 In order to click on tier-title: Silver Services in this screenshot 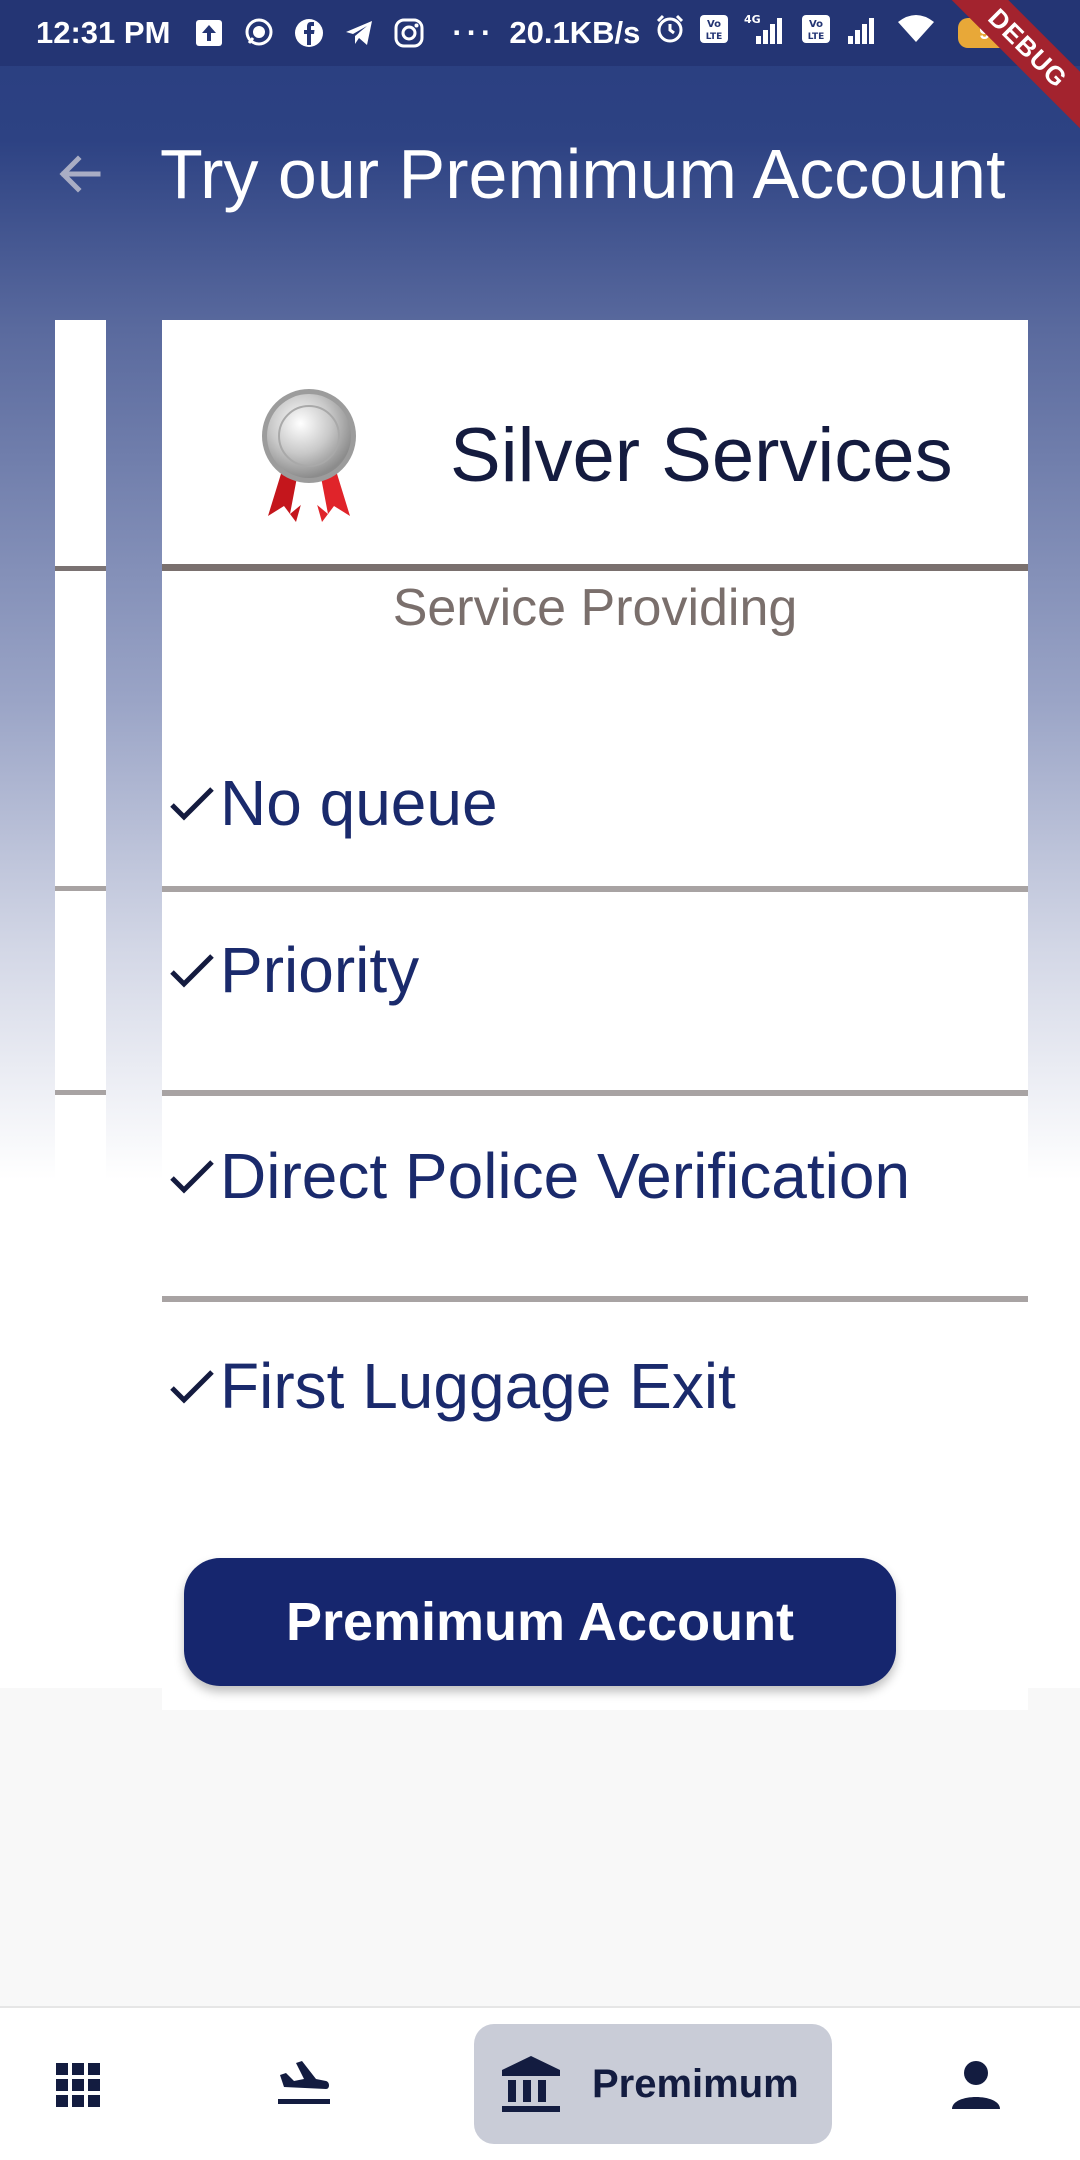, I will do `click(701, 455)`.